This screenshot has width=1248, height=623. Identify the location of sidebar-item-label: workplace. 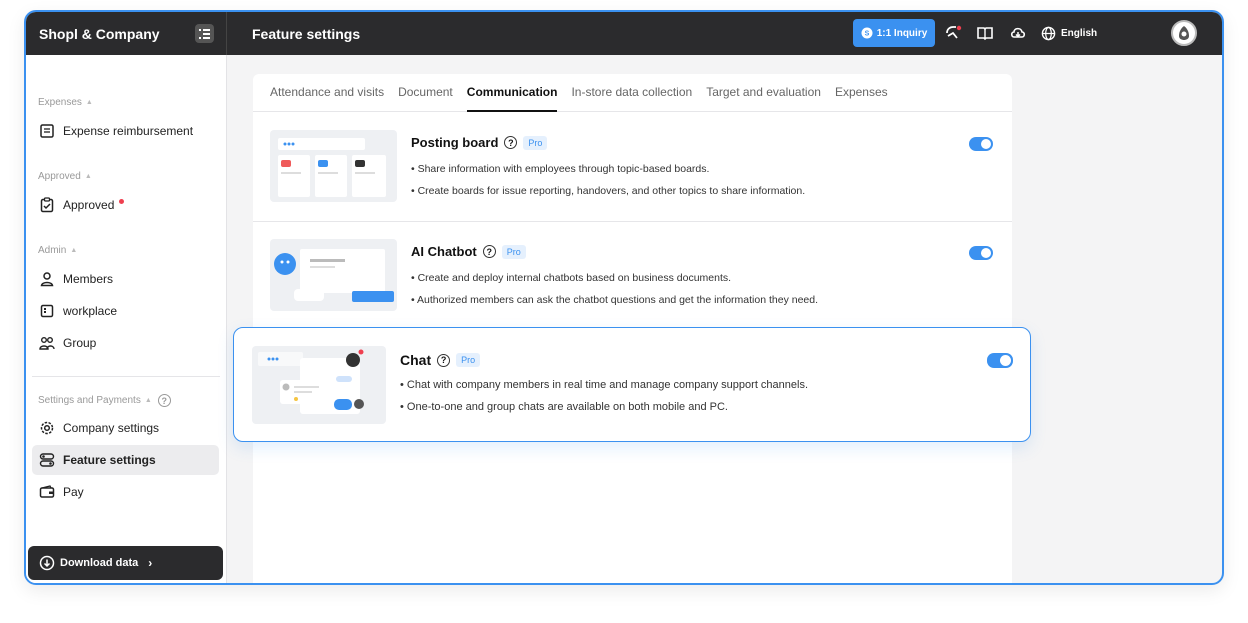
(90, 311).